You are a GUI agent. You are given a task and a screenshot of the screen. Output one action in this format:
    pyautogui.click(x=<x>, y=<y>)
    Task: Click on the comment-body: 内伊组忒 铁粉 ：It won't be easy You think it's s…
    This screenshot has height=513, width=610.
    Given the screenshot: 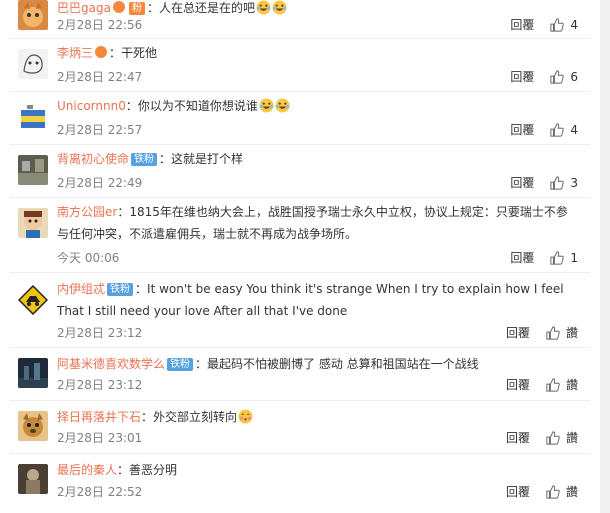 What is the action you would take?
    pyautogui.click(x=317, y=300)
    